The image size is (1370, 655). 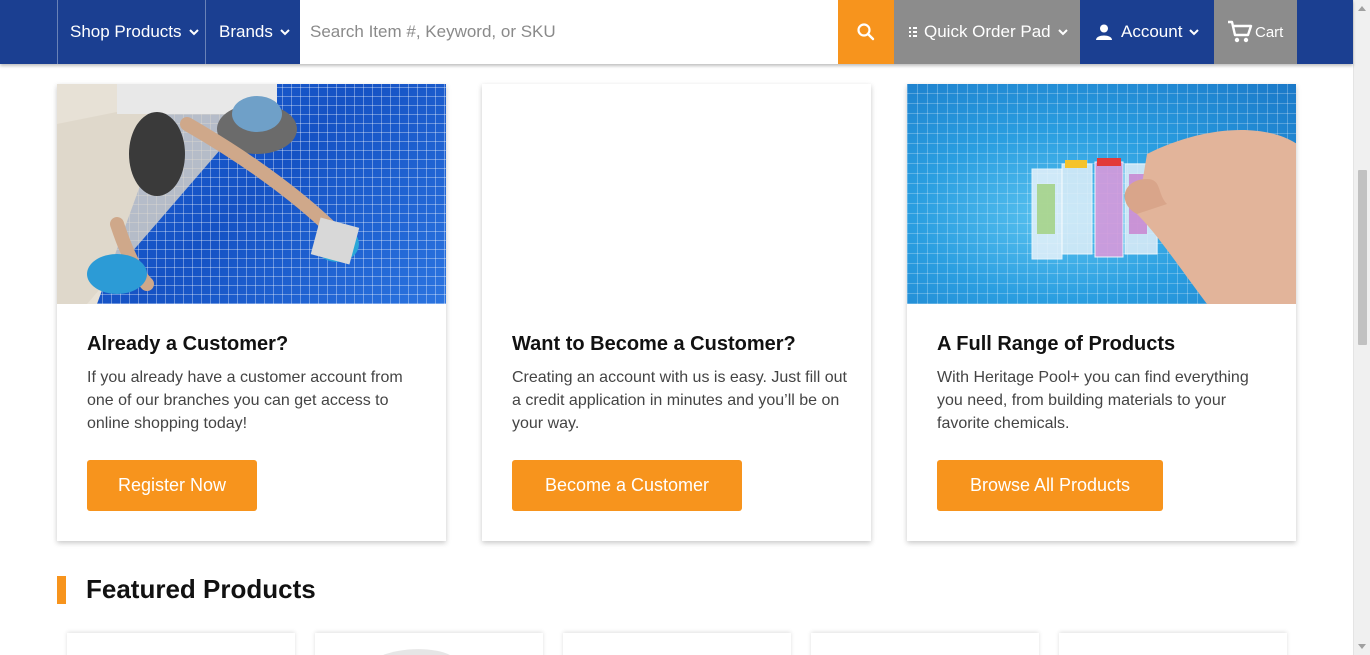 What do you see at coordinates (1269, 32) in the screenshot?
I see `cart-label: Cart` at bounding box center [1269, 32].